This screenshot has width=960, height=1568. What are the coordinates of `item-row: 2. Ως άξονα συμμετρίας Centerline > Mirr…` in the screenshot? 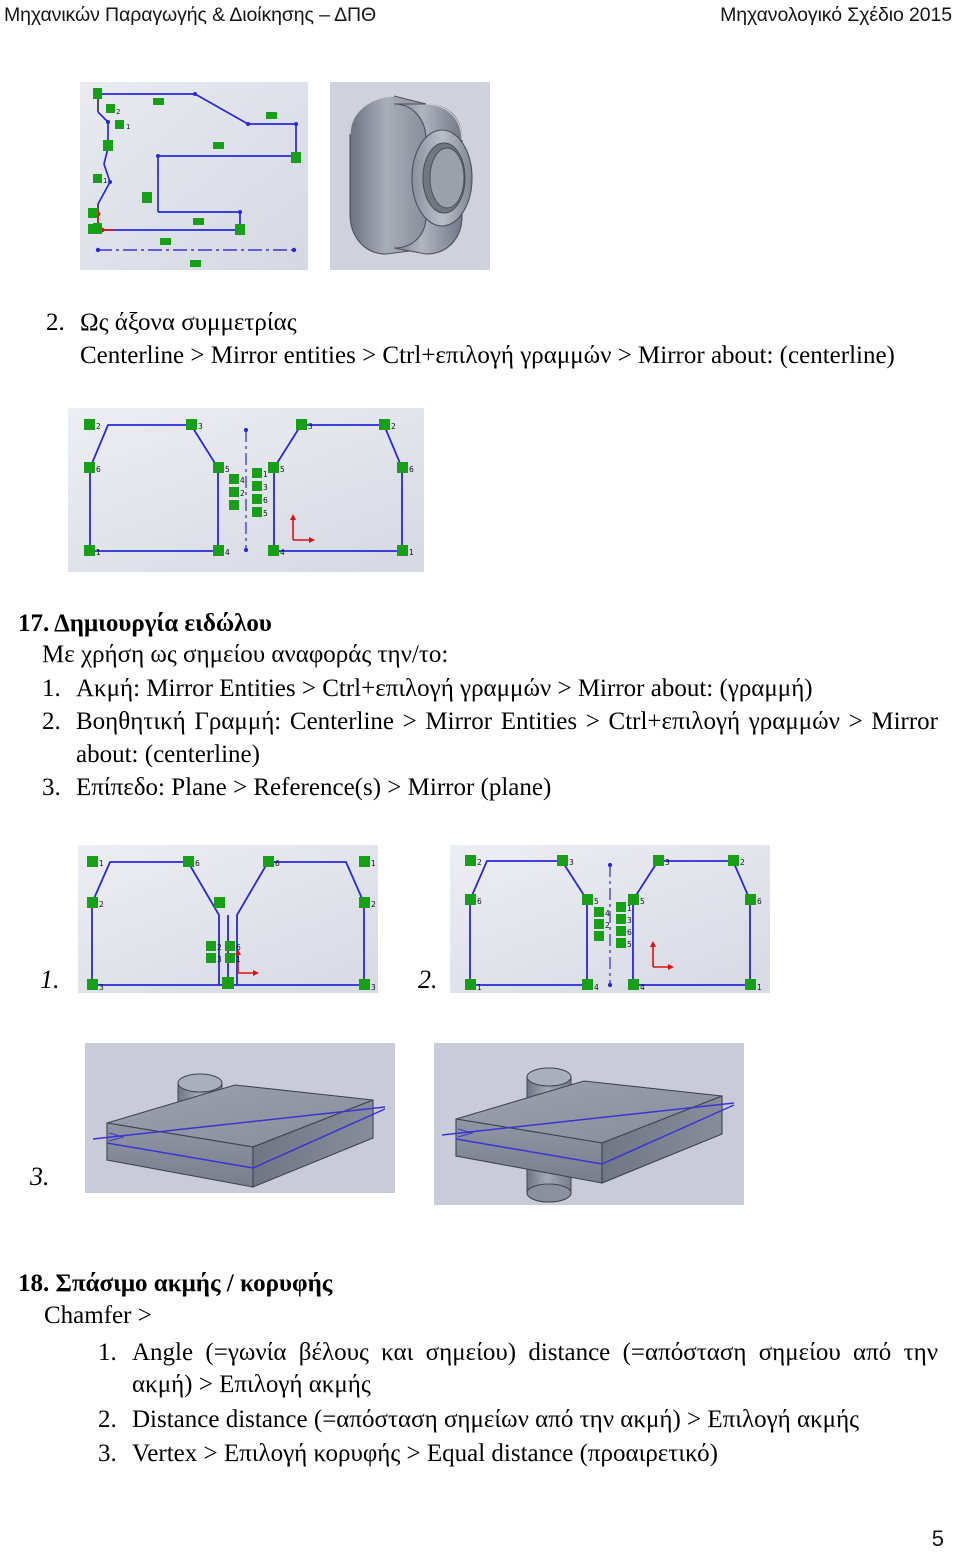 It's located at (486, 339).